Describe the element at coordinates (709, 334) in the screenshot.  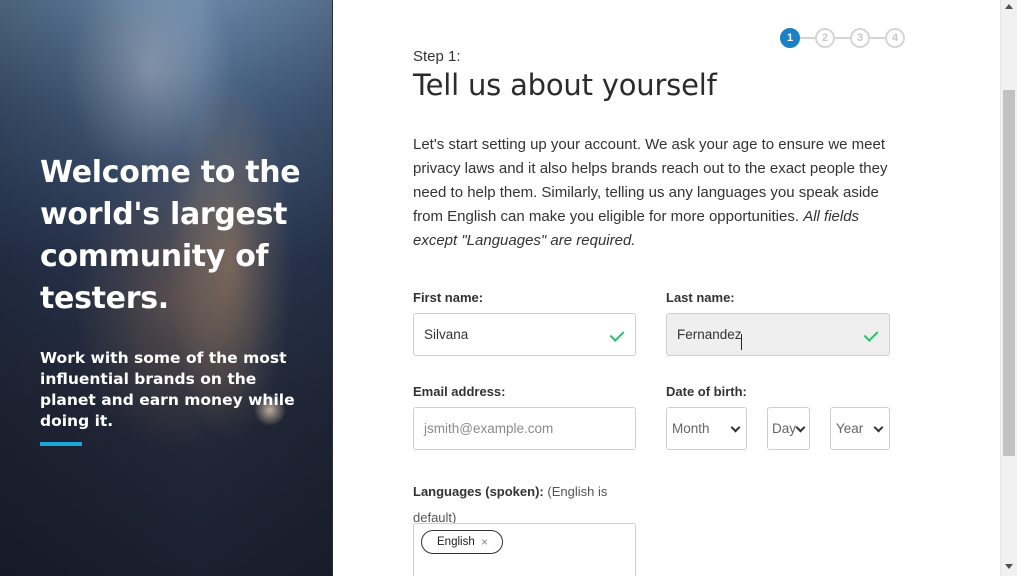
I see `last-name-value: Fernandez` at that location.